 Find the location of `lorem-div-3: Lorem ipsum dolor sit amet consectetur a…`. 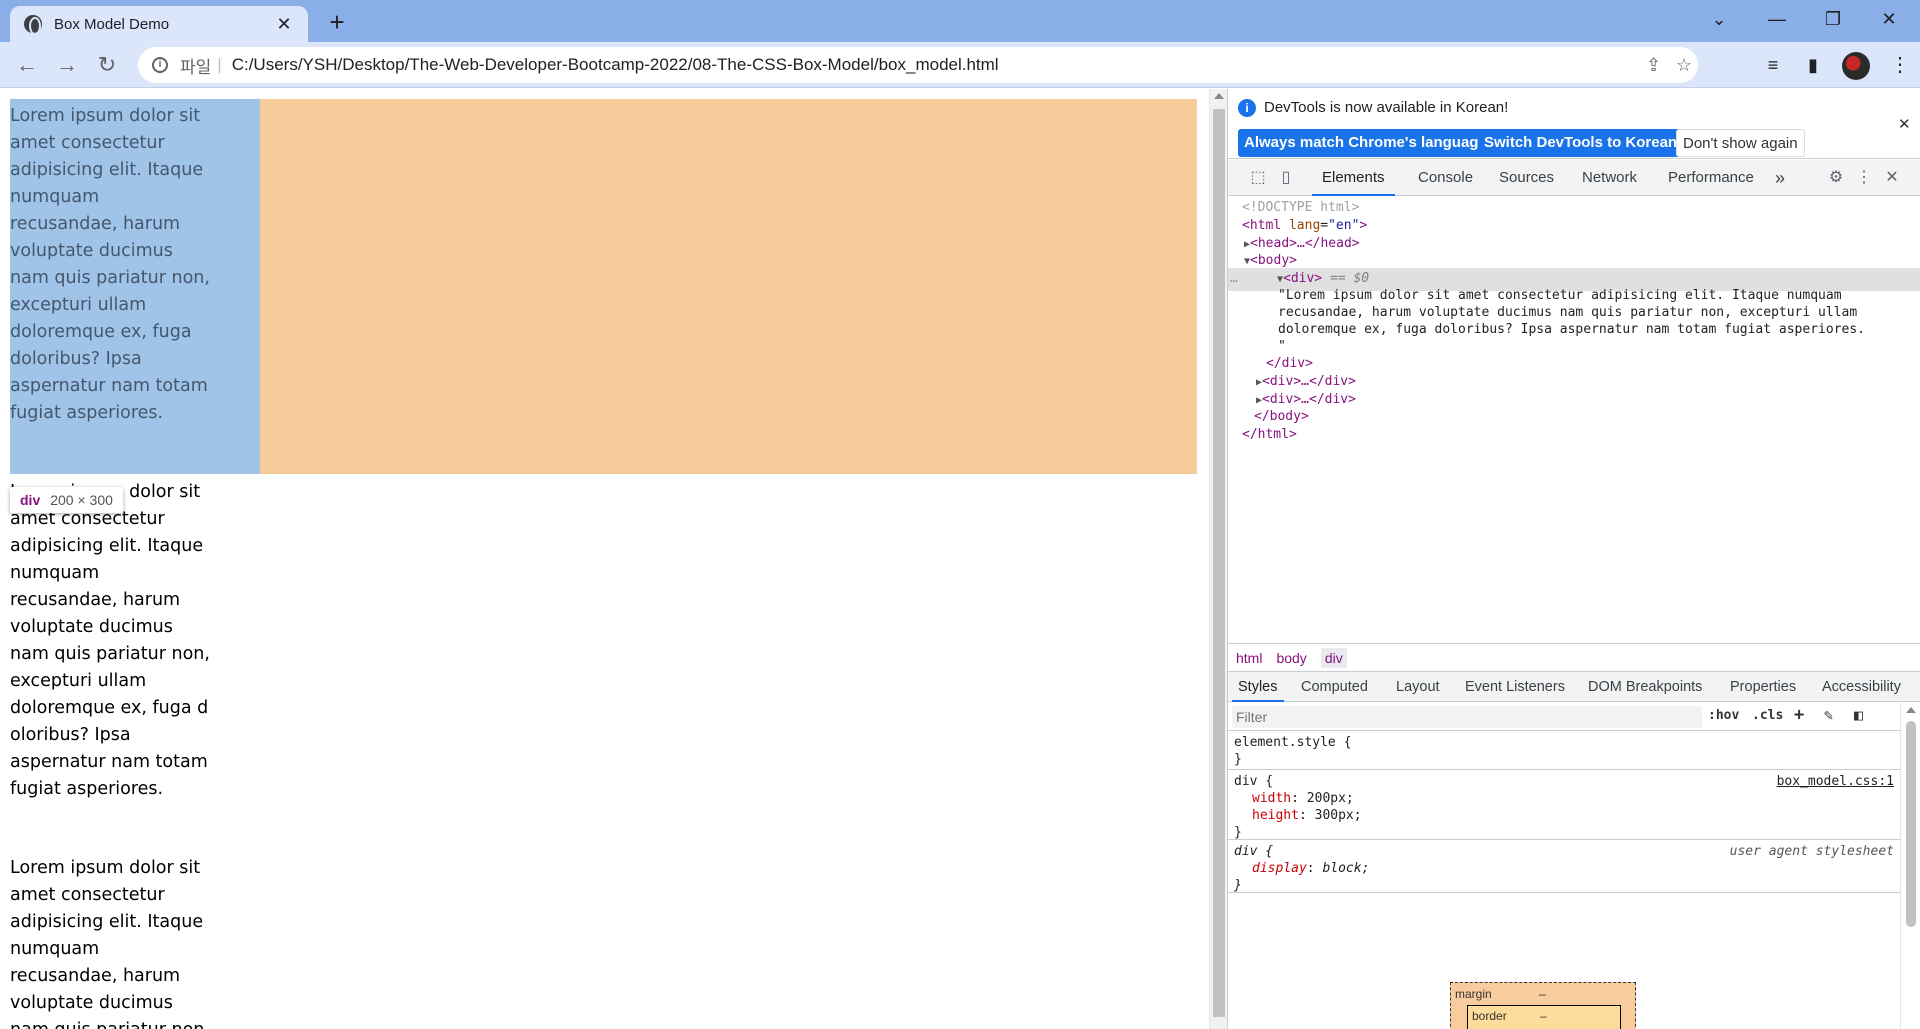

lorem-div-3: Lorem ipsum dolor sit amet consectetur a… is located at coordinates (110, 943).